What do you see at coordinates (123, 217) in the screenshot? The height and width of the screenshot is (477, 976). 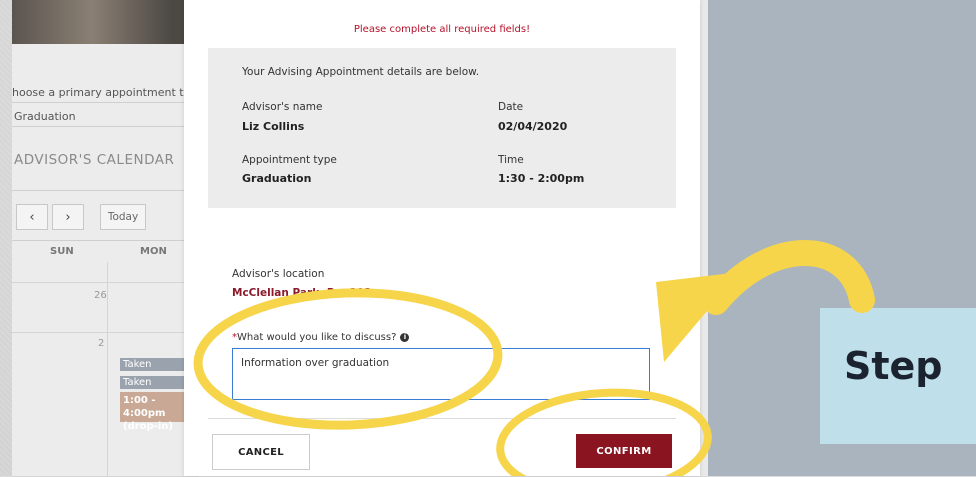 I see `today-button: Today` at bounding box center [123, 217].